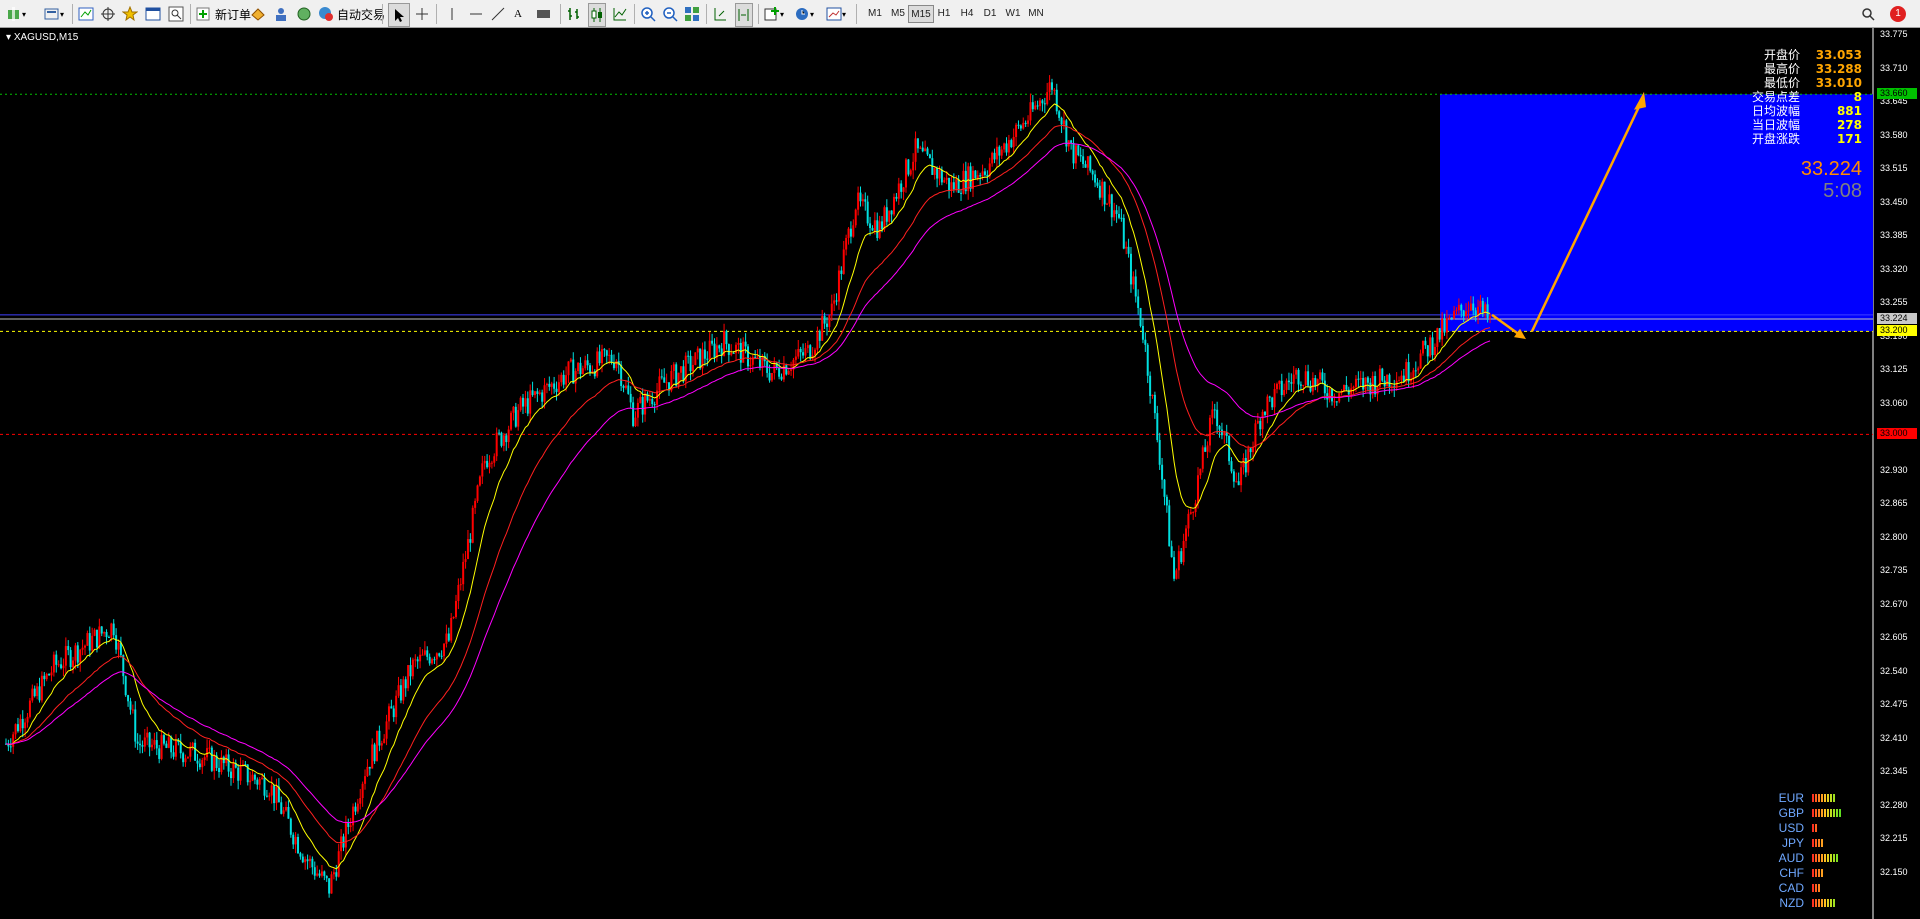  I want to click on horizontal-line-button, so click(476, 14).